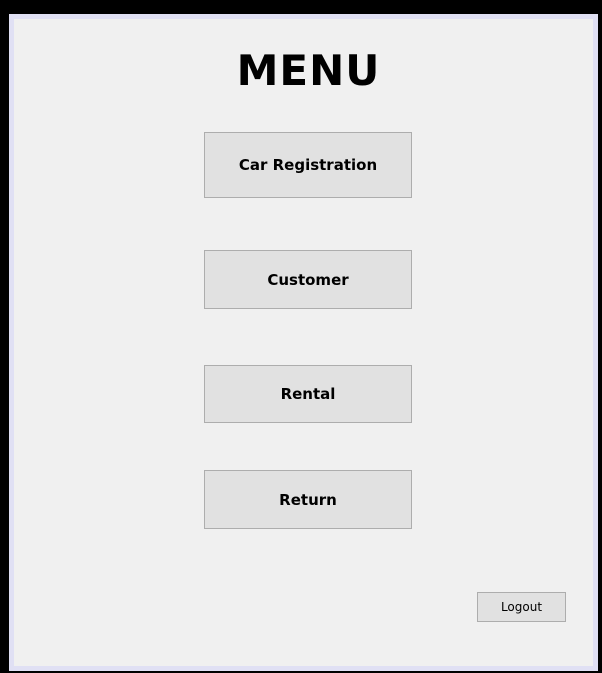 This screenshot has width=602, height=673. What do you see at coordinates (308, 394) in the screenshot?
I see `rental-button: Rental` at bounding box center [308, 394].